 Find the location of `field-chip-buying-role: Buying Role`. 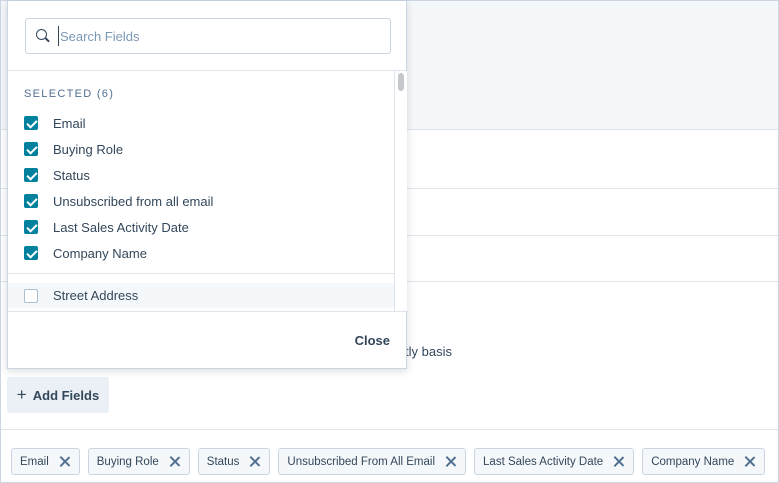

field-chip-buying-role: Buying Role is located at coordinates (138, 461).